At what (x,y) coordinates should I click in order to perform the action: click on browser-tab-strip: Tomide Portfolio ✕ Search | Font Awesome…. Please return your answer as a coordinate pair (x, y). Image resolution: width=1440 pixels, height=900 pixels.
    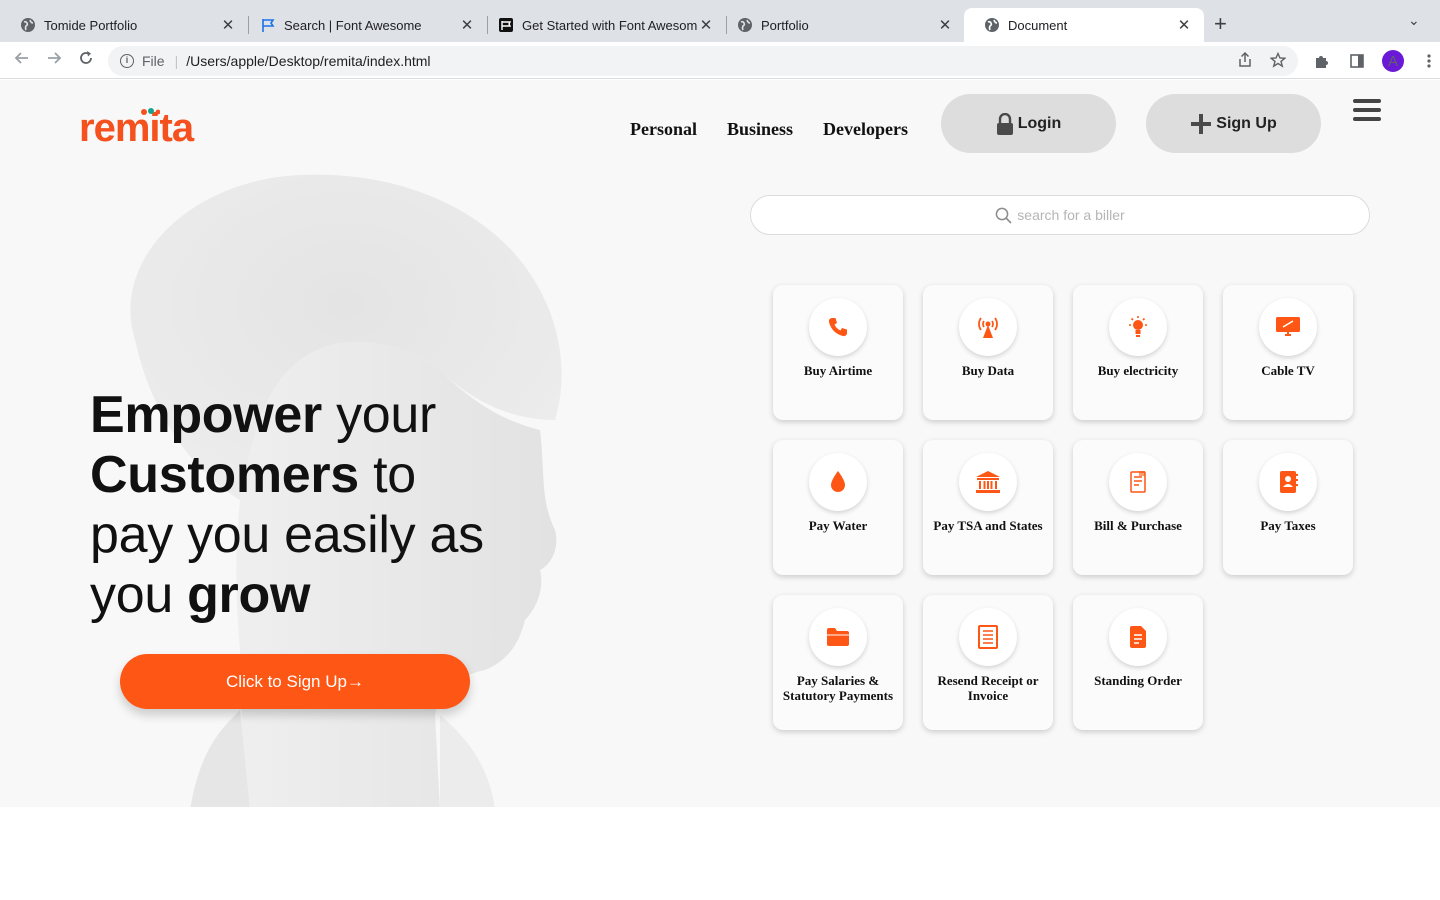
    Looking at the image, I should click on (720, 21).